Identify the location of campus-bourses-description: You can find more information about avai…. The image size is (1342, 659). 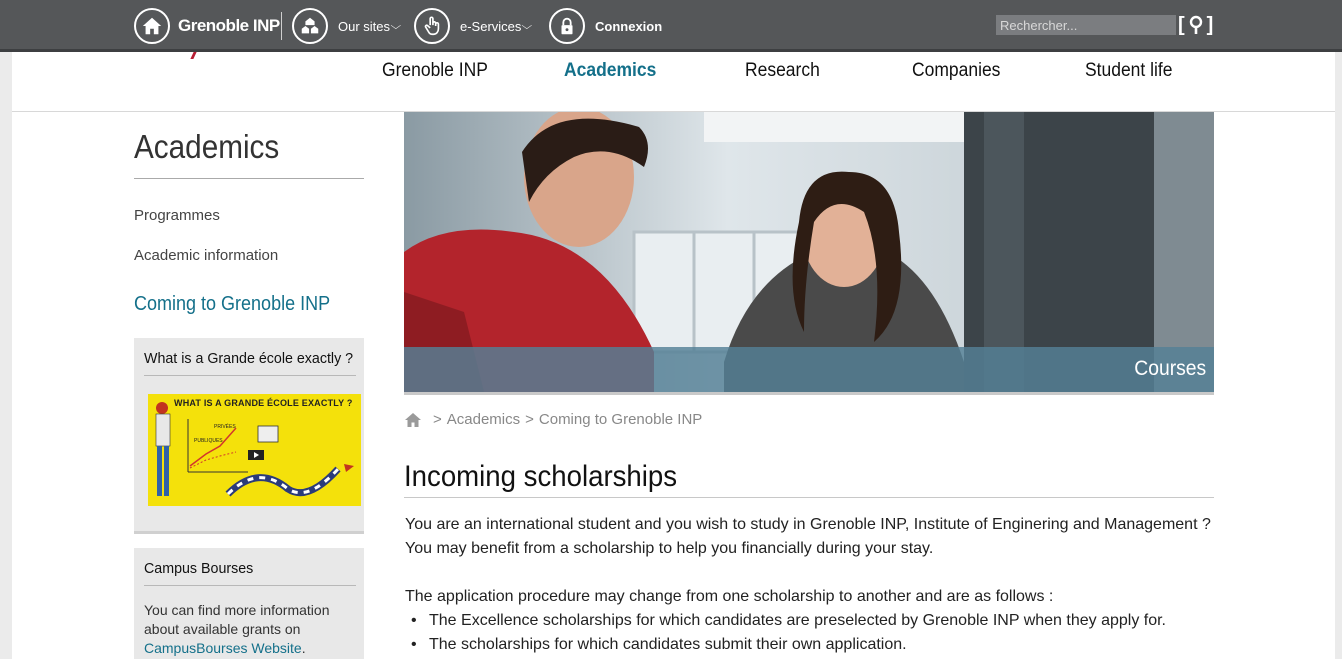
(237, 619).